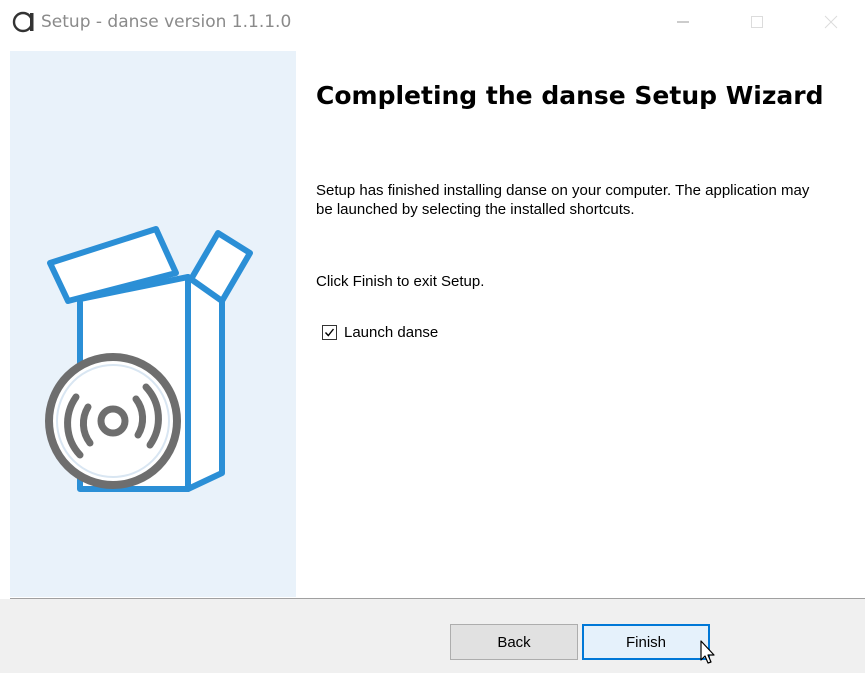  Describe the element at coordinates (23, 22) in the screenshot. I see `app-logo-icon` at that location.